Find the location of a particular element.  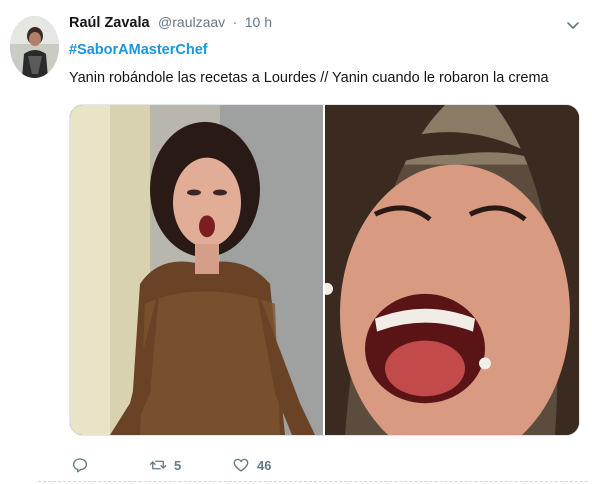

like-button: 46 is located at coordinates (251, 465).